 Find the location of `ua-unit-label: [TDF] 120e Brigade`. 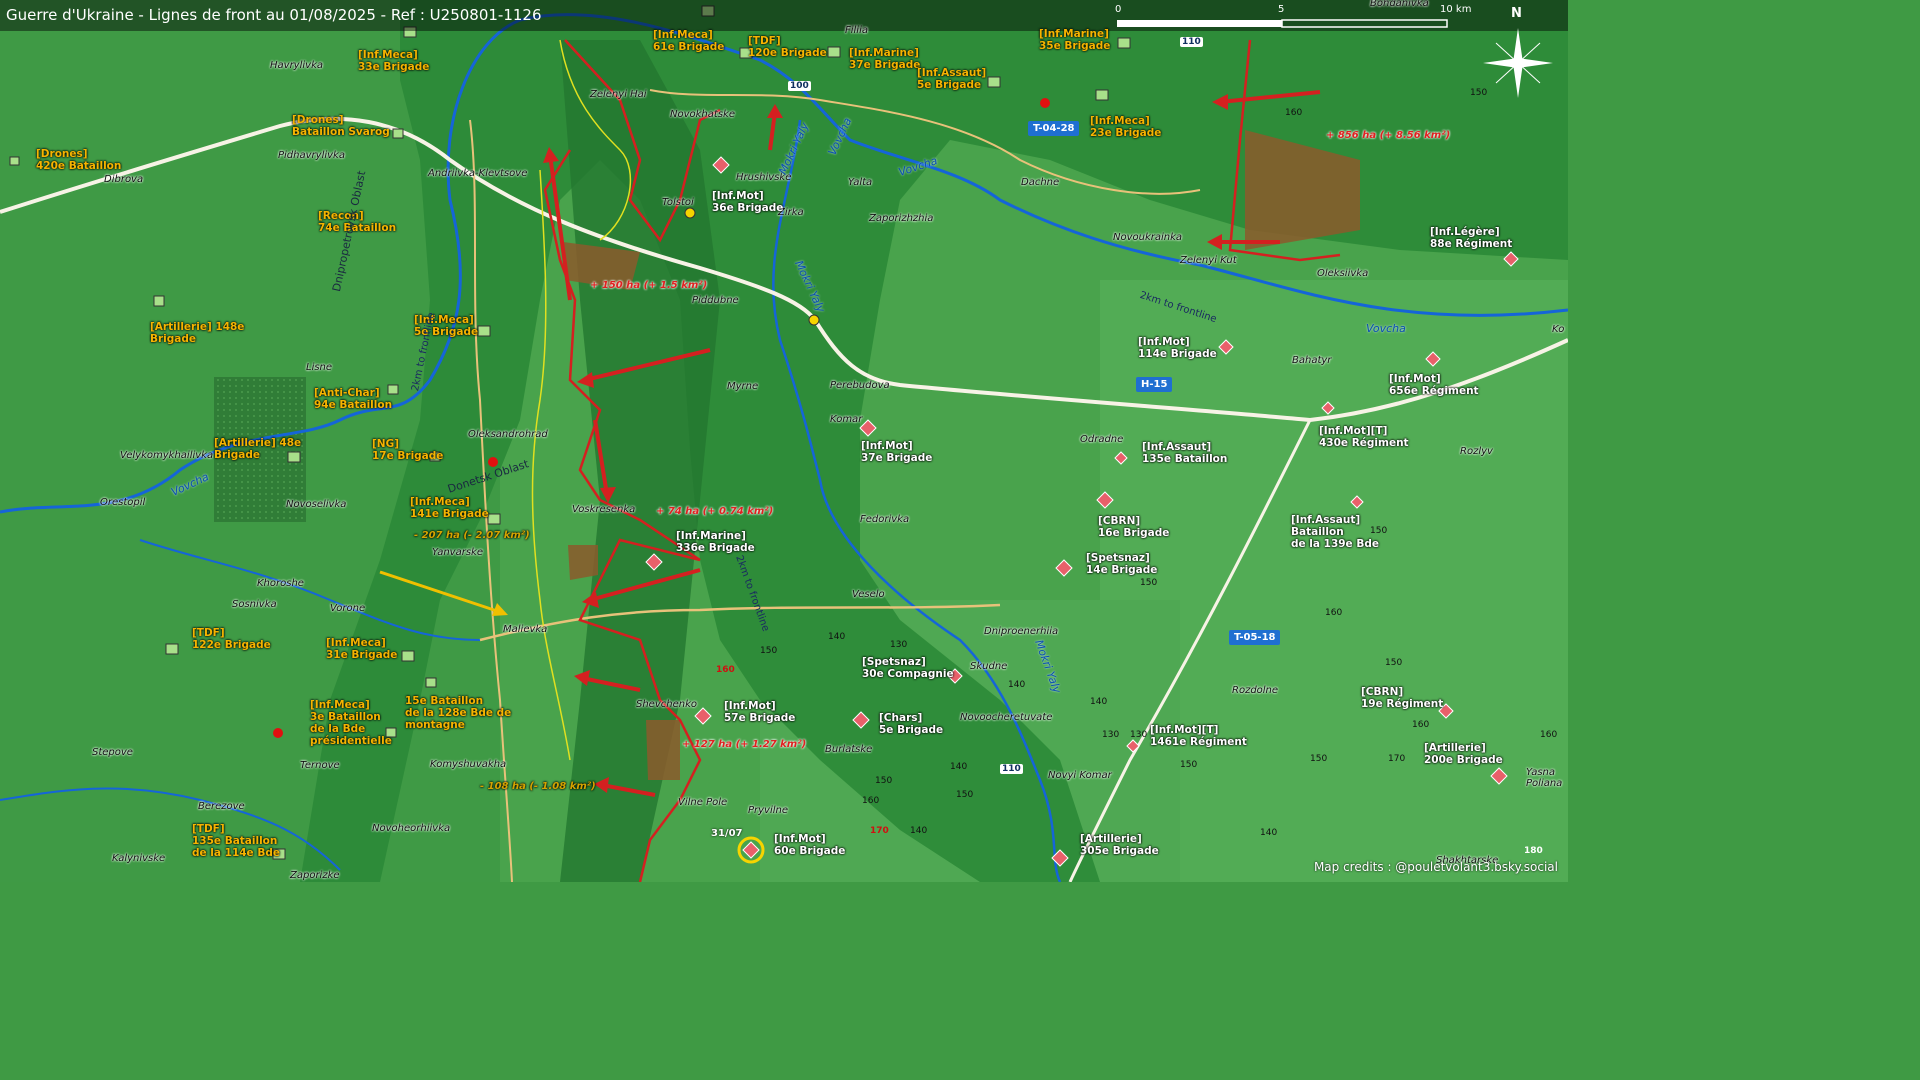

ua-unit-label: [TDF] 120e Brigade is located at coordinates (787, 47).